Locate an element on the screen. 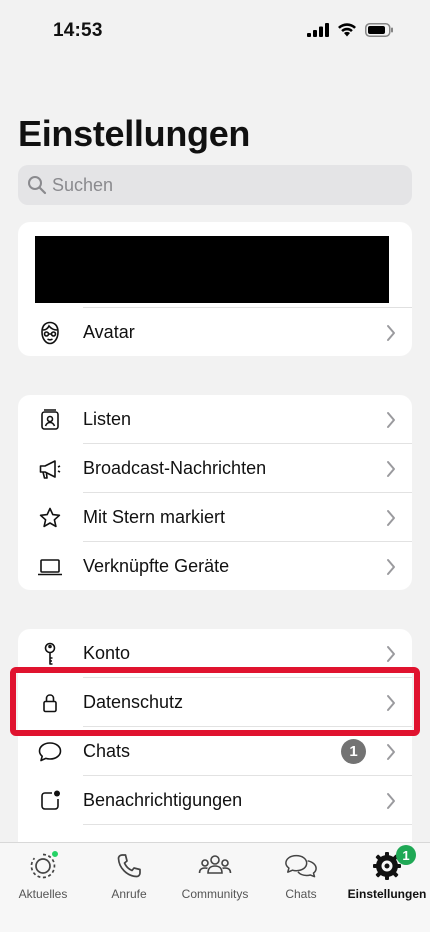  tab-calls: Anrufe is located at coordinates (129, 879).